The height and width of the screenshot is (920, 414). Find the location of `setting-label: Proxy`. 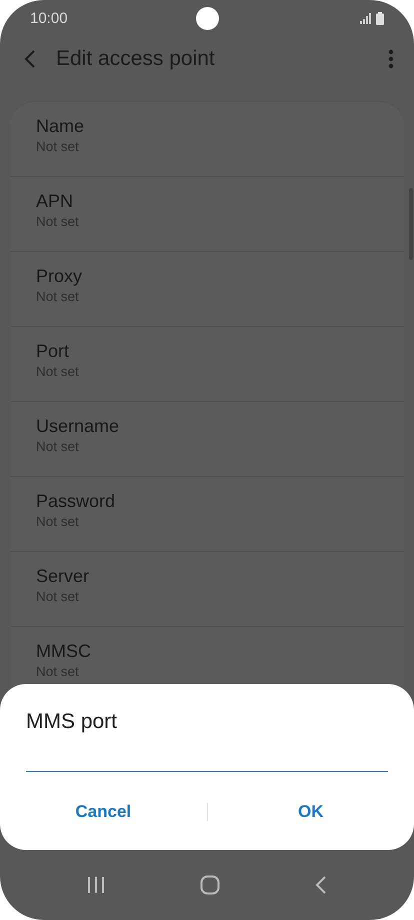

setting-label: Proxy is located at coordinates (60, 276).